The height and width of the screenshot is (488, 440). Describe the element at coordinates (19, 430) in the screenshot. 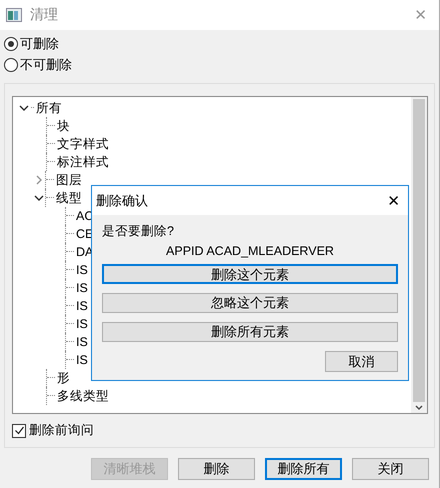

I see `checkmark-icon` at that location.